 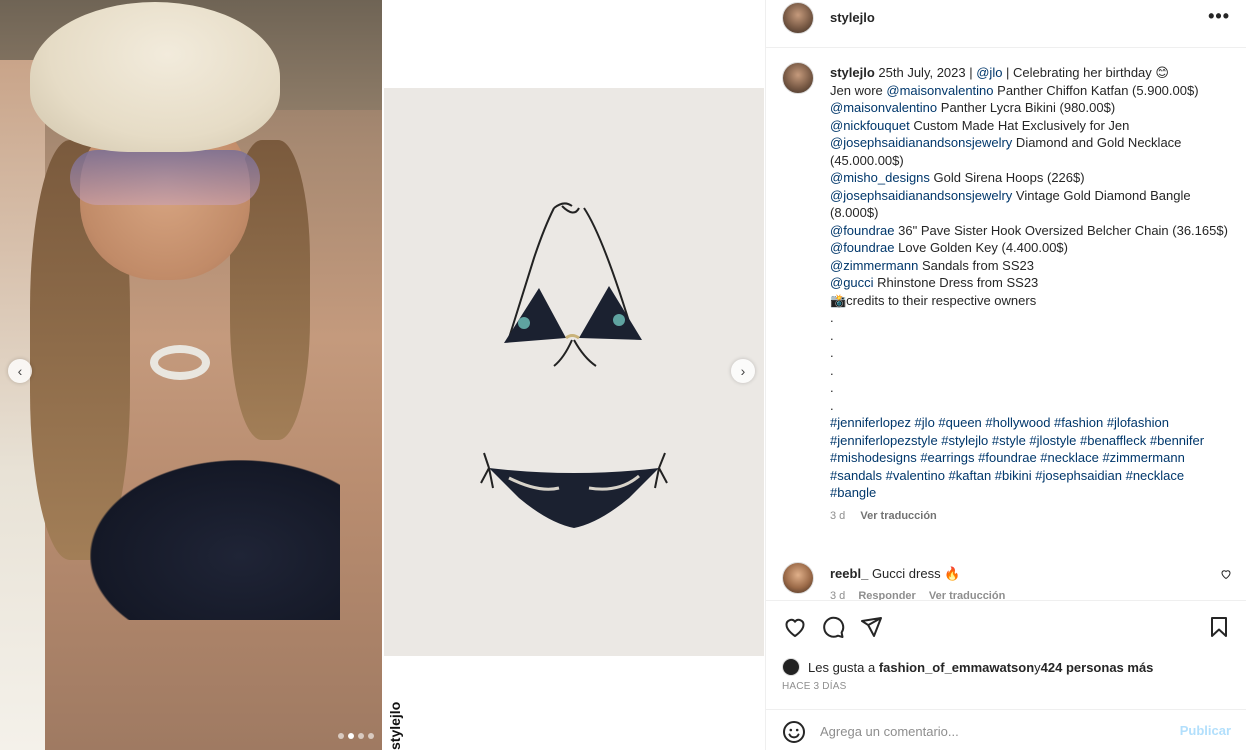 I want to click on caption-line-text: Panther Chiffon Katfan (5.900.00$), so click(x=1096, y=90).